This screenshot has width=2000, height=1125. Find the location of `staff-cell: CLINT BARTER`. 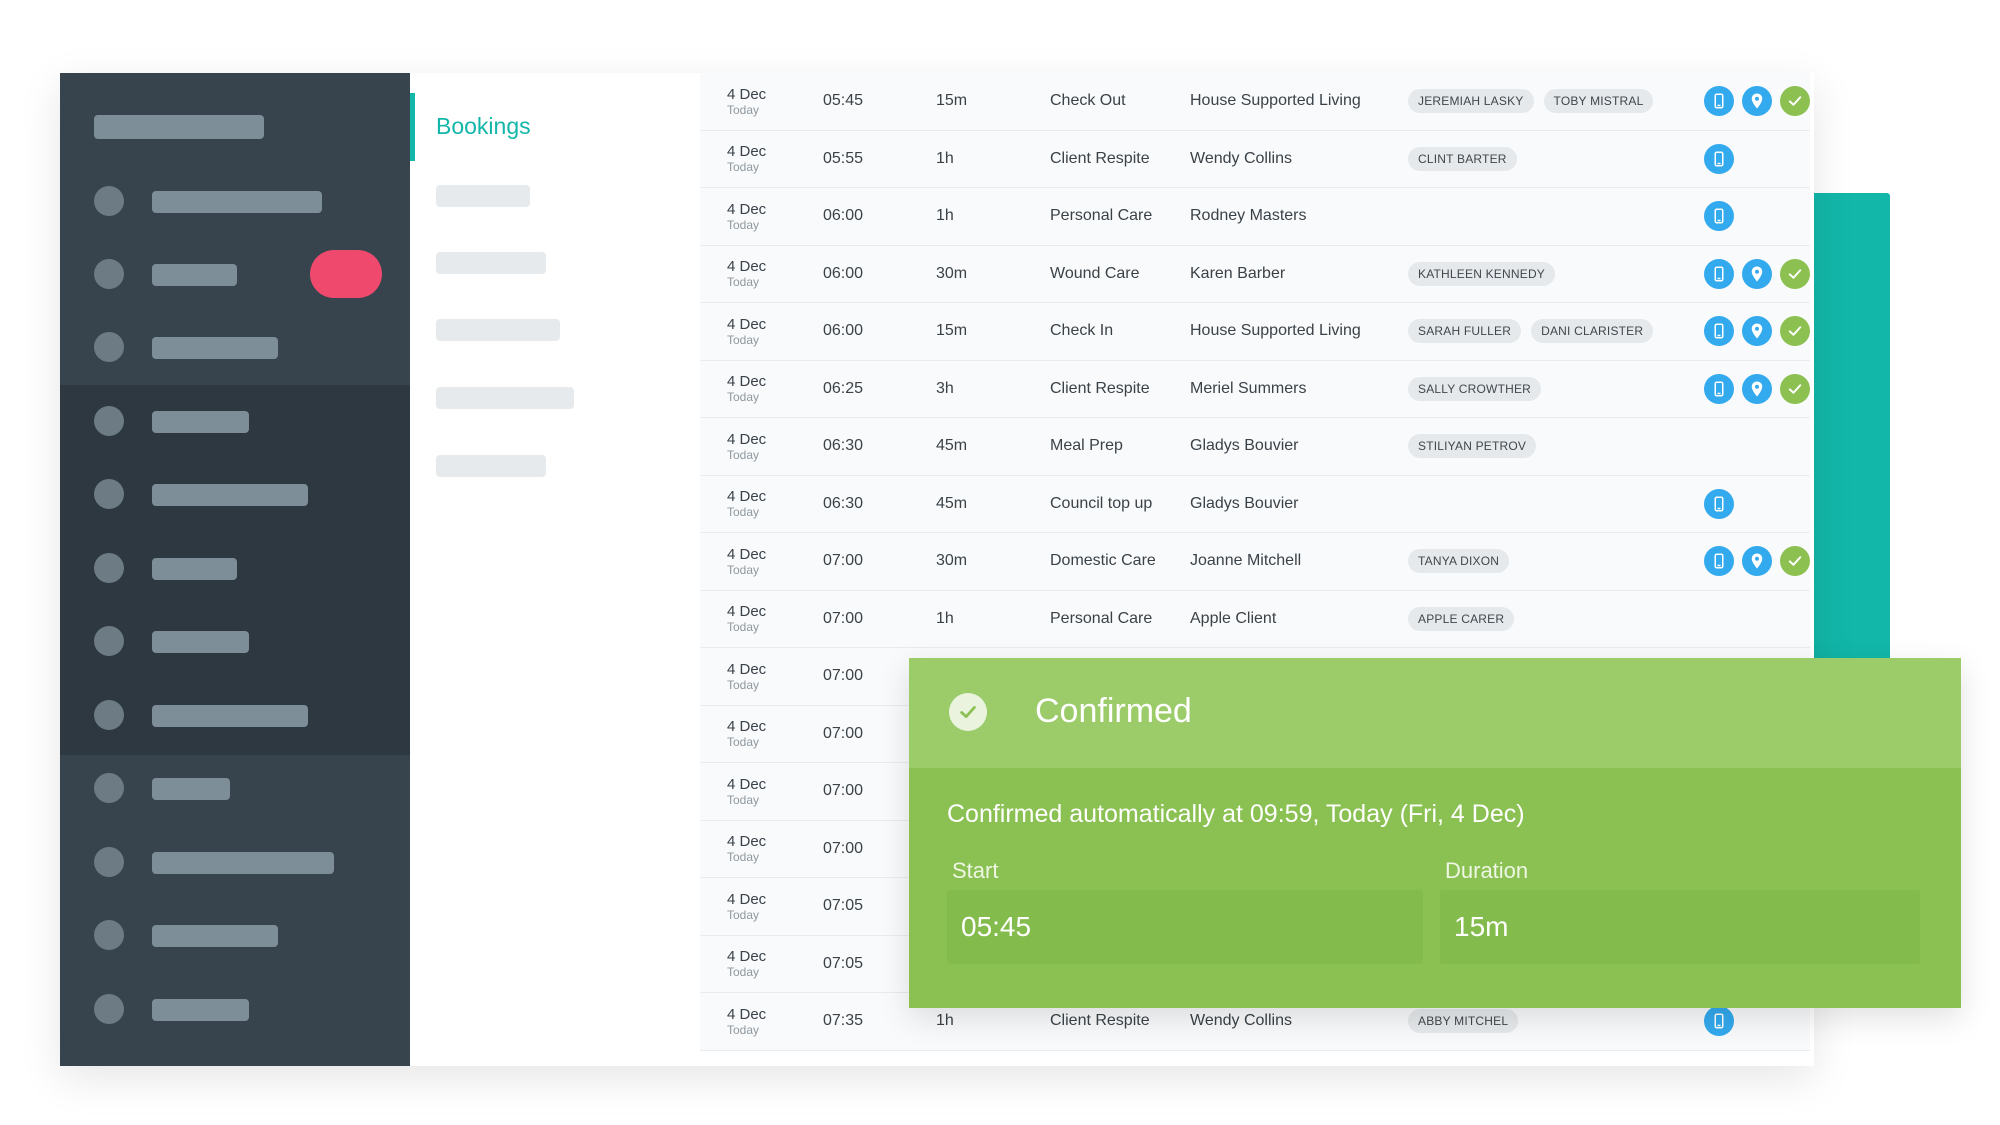

staff-cell: CLINT BARTER is located at coordinates (1462, 159).